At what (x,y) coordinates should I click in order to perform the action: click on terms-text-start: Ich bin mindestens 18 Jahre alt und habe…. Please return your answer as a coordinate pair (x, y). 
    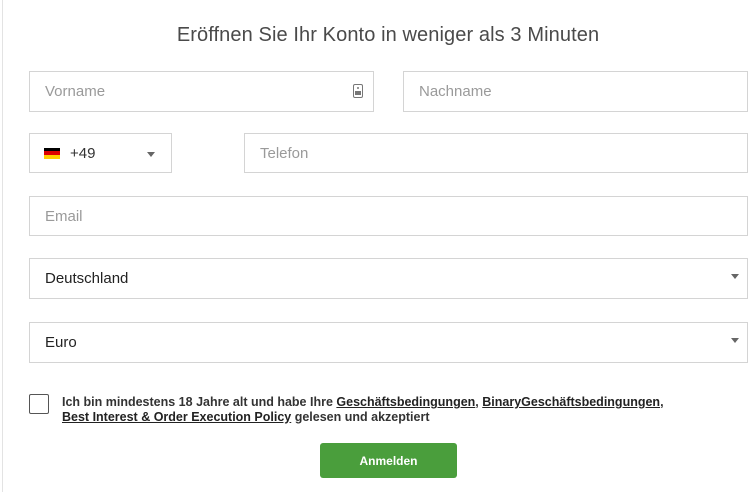
    Looking at the image, I should click on (199, 402).